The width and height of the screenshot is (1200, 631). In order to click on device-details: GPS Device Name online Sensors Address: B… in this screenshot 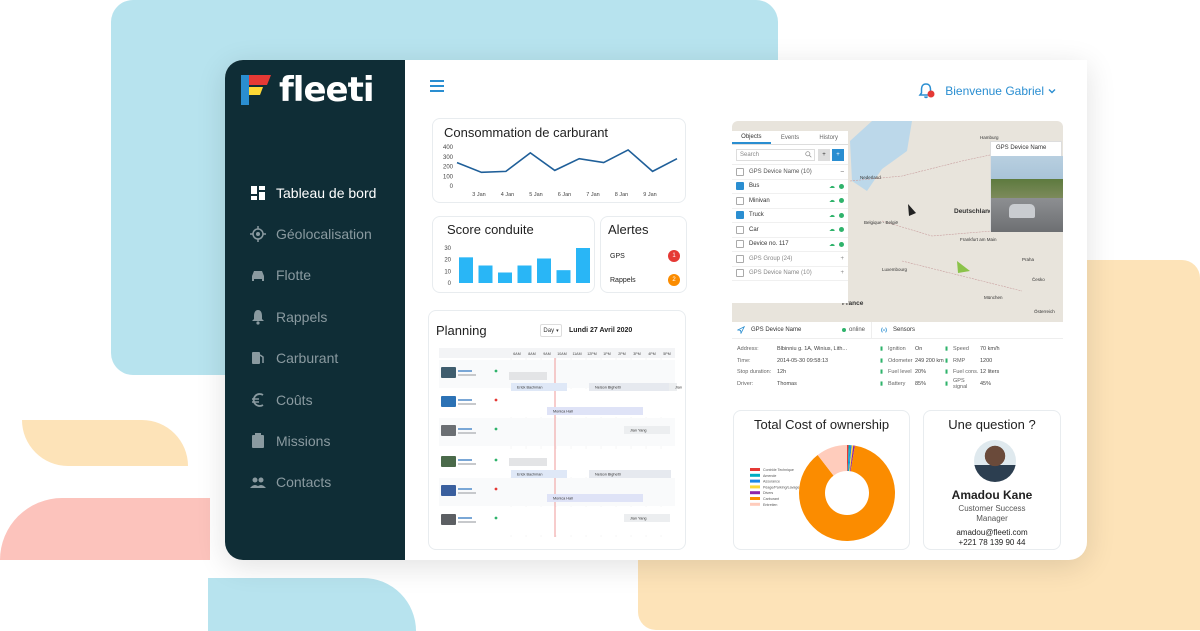, I will do `click(897, 359)`.